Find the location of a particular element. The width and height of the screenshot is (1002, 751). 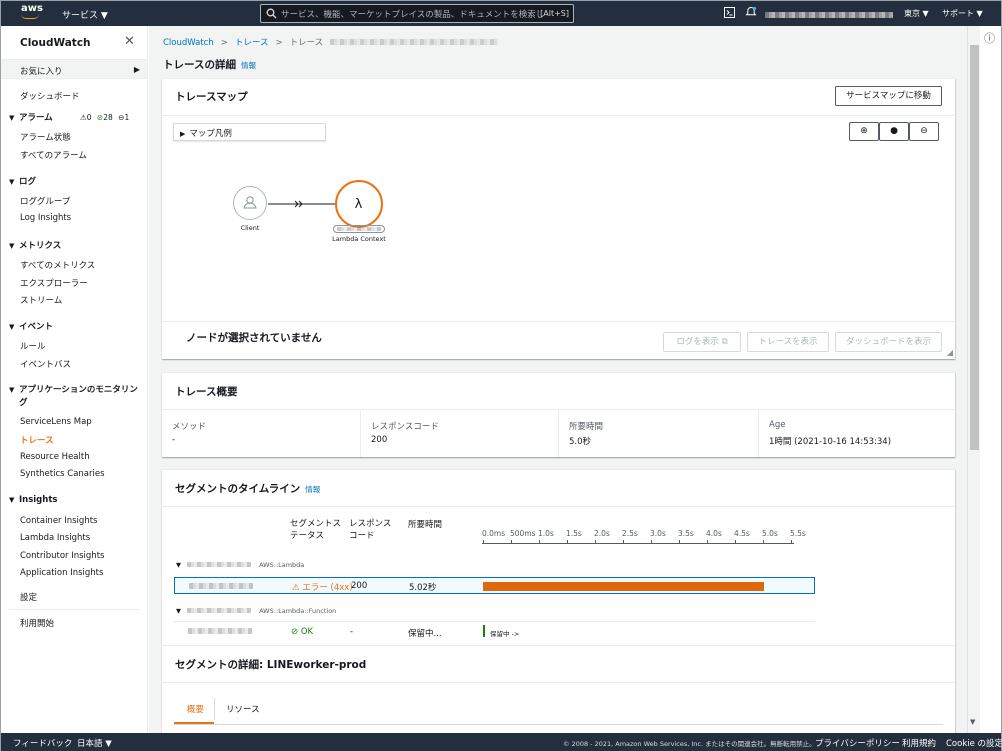

age-label: Age is located at coordinates (777, 425).